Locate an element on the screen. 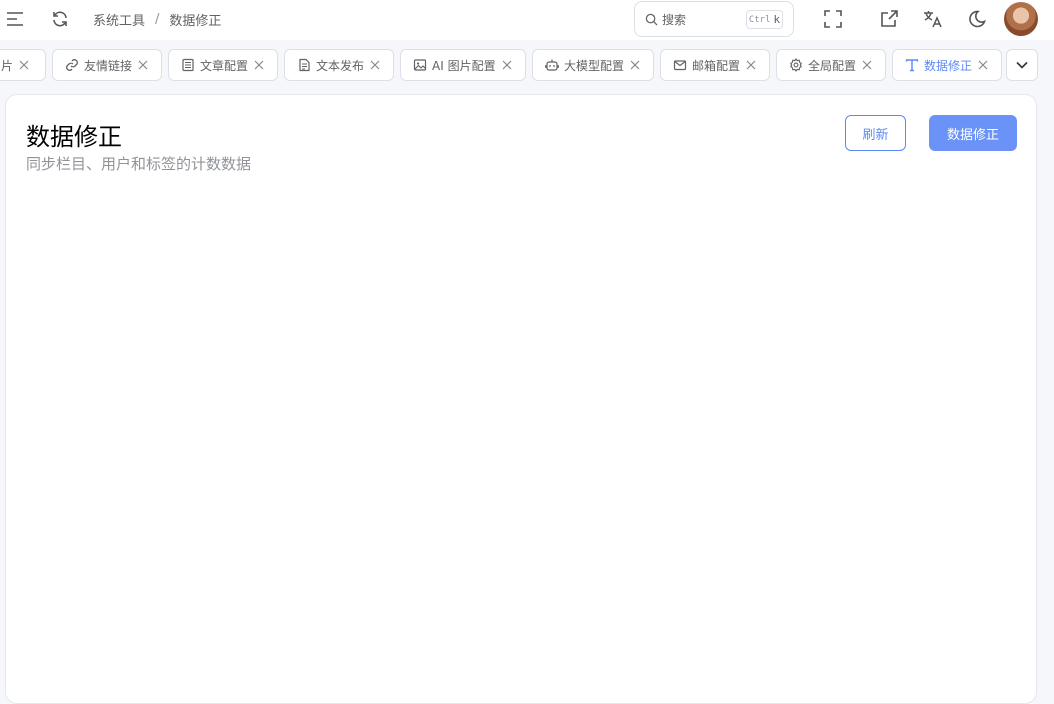 Image resolution: width=1054 pixels, height=704 pixels. search-label: 搜索 is located at coordinates (674, 19).